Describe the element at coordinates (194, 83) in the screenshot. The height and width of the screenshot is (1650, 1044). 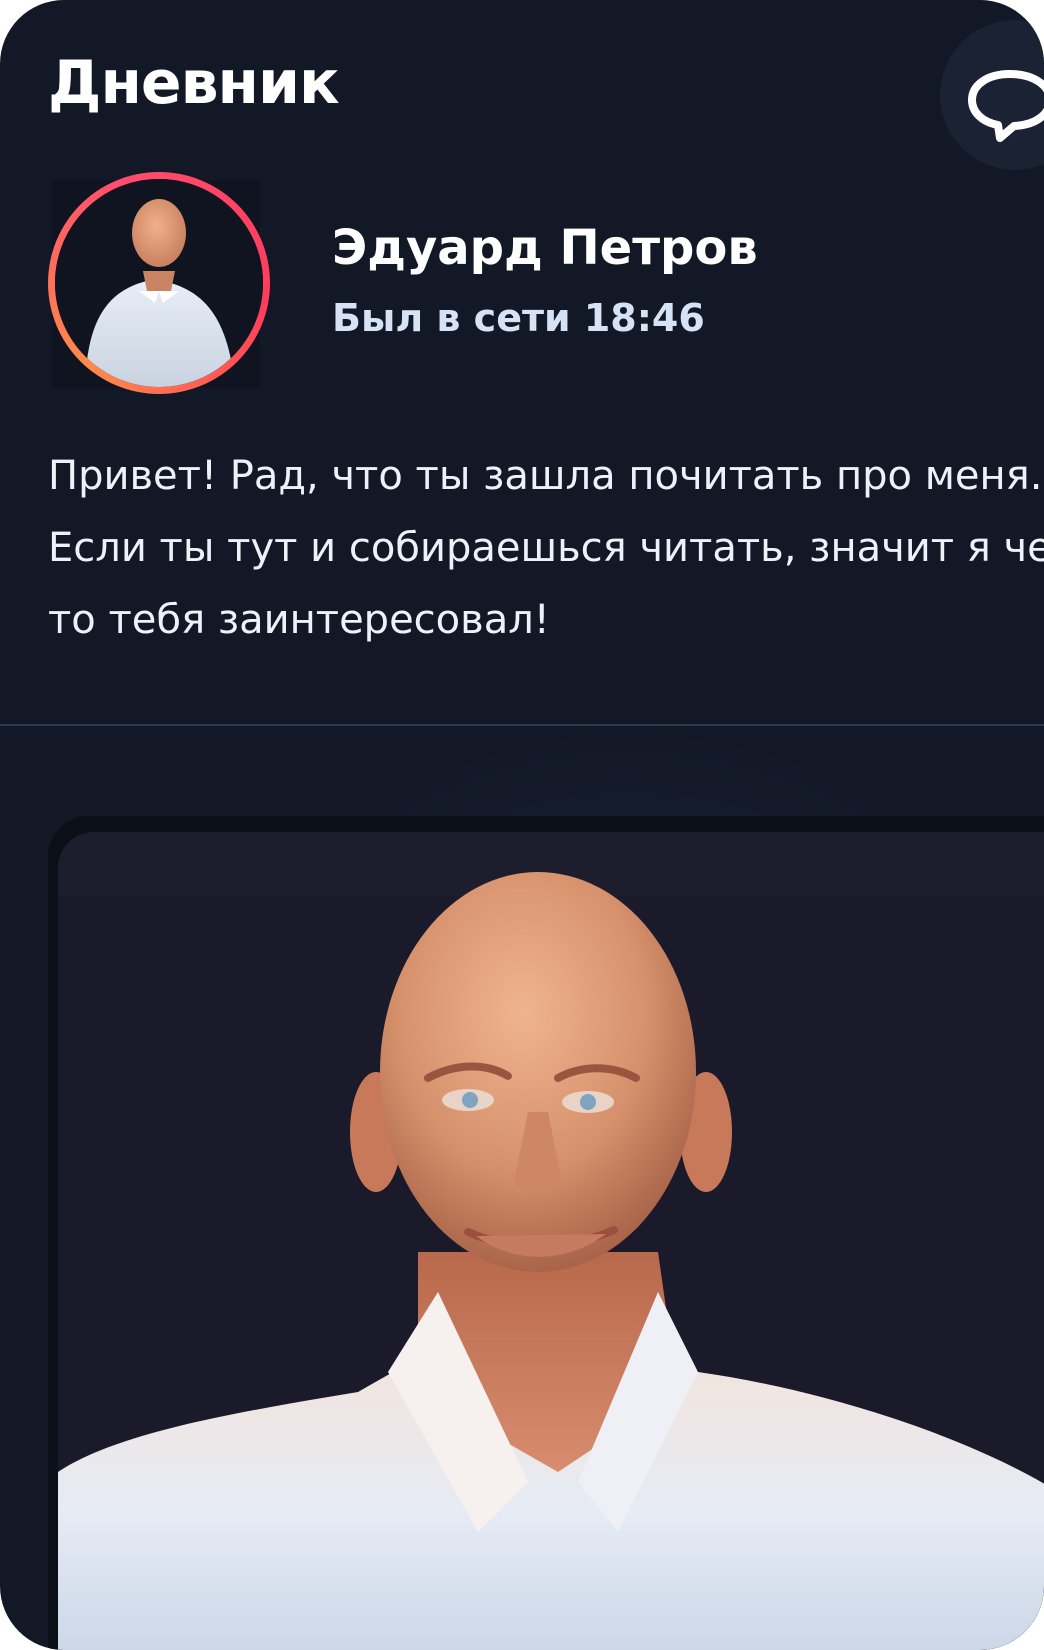
I see `page-title: Дневник` at that location.